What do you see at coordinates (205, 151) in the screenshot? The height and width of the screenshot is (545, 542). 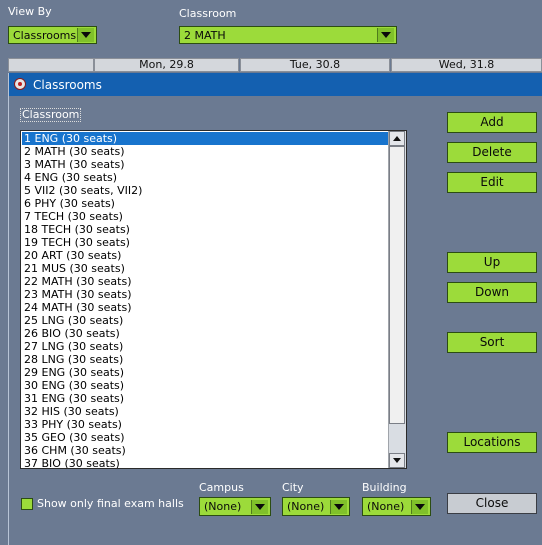 I see `list-item: 2 MATH (30 seats)` at bounding box center [205, 151].